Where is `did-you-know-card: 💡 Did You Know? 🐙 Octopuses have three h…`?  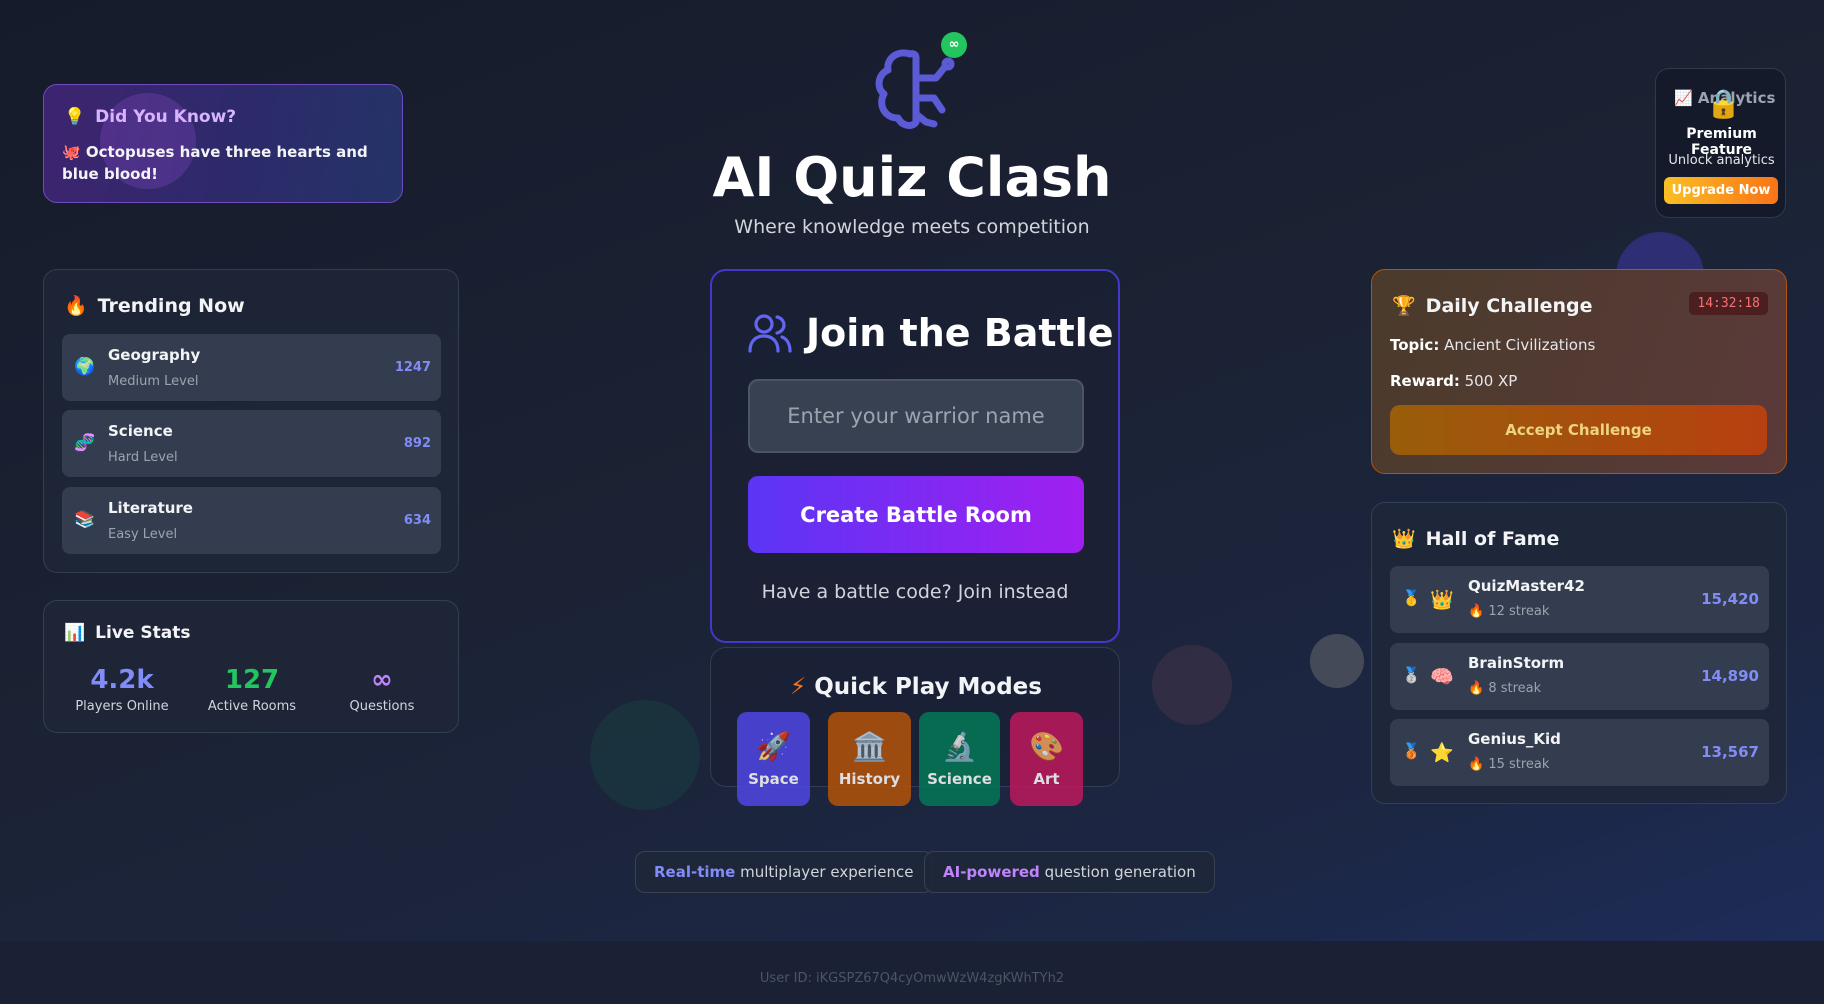
did-you-know-card: 💡 Did You Know? 🐙 Octopuses have three h… is located at coordinates (223, 143).